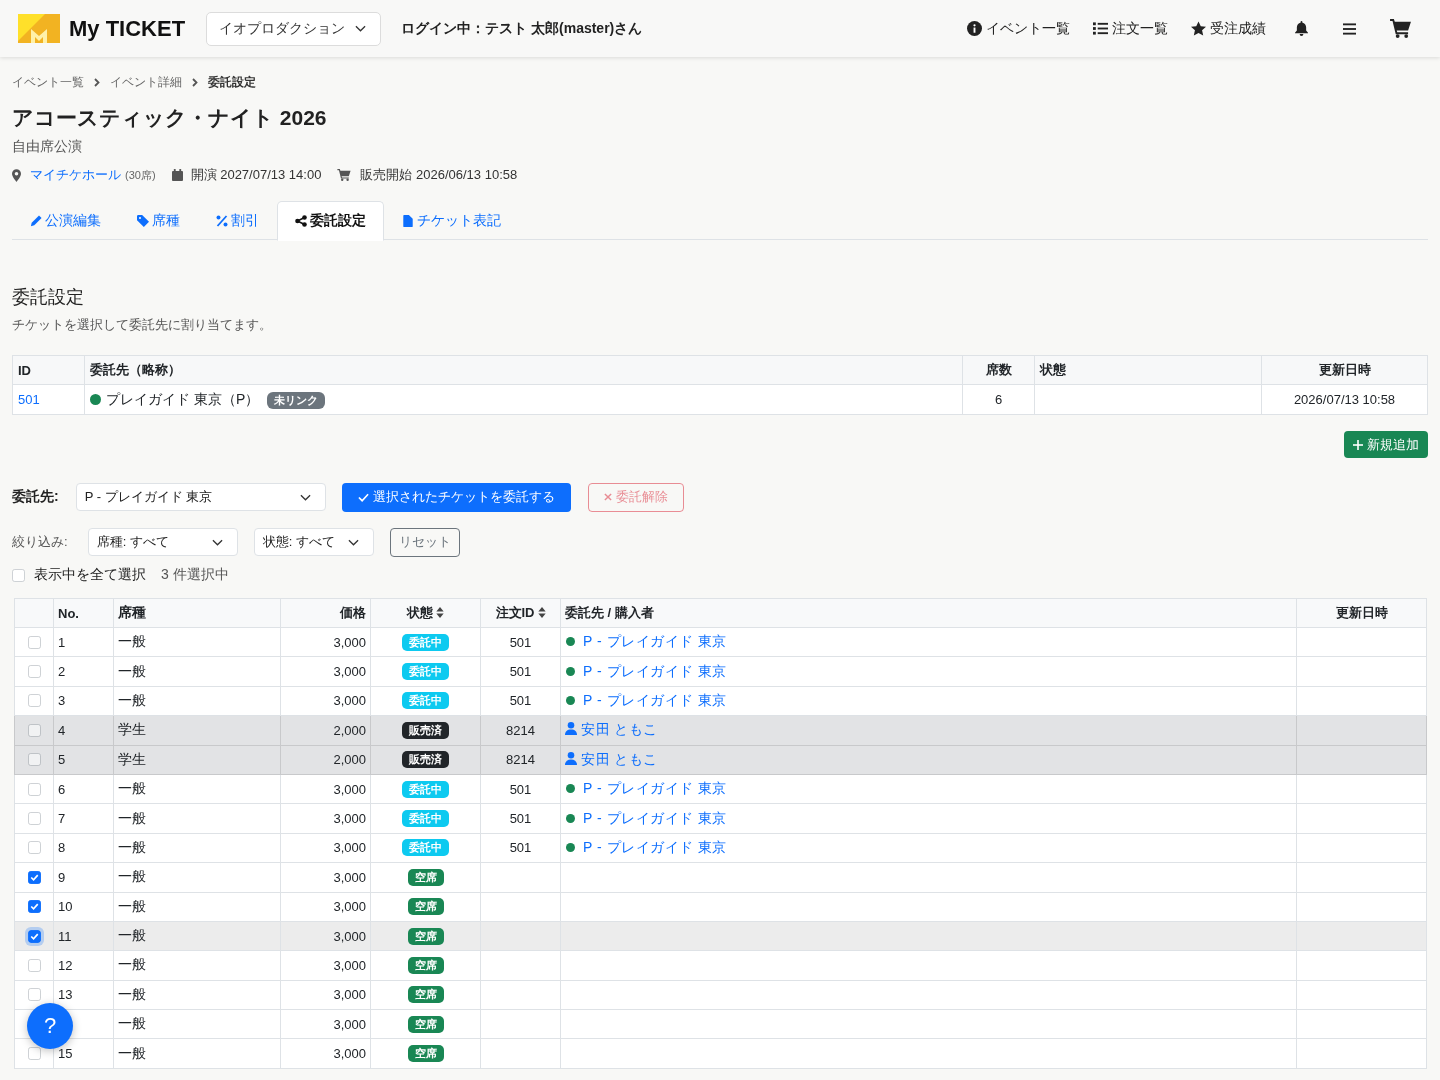  I want to click on table-cell: 5, so click(62, 760).